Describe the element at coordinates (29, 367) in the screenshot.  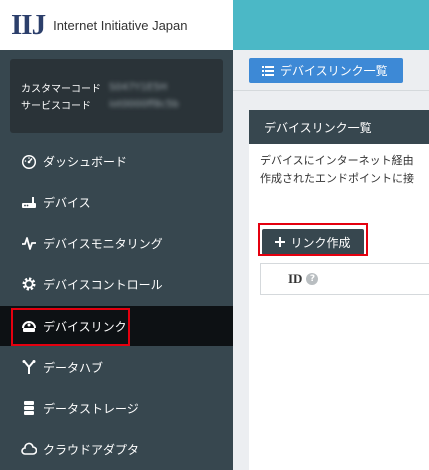
I see `fork-icon` at that location.